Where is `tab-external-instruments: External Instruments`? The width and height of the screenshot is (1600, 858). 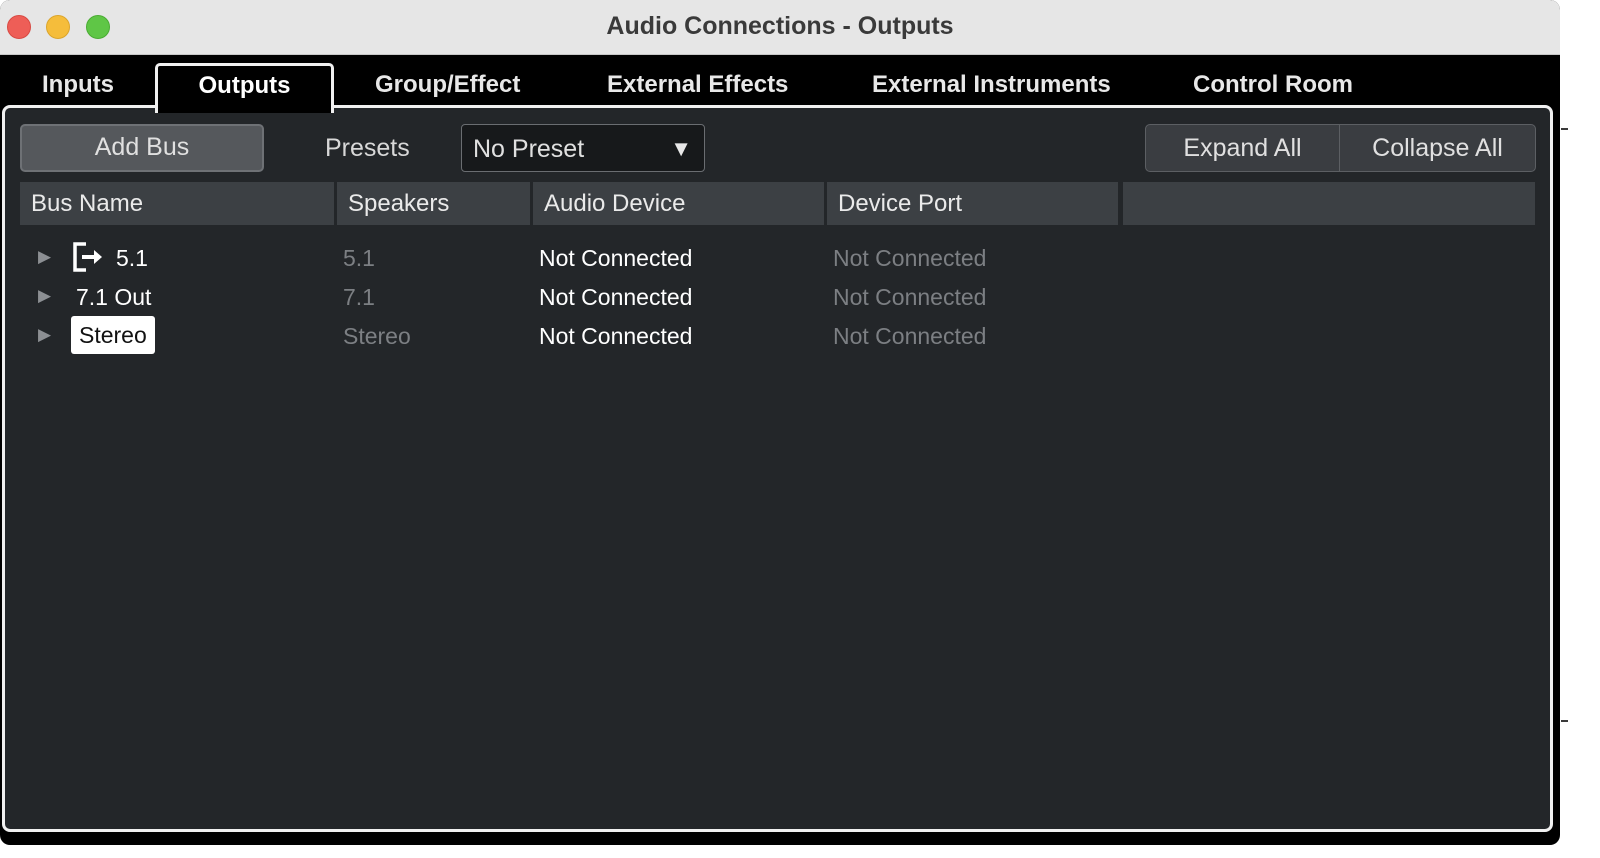
tab-external-instruments: External Instruments is located at coordinates (991, 85).